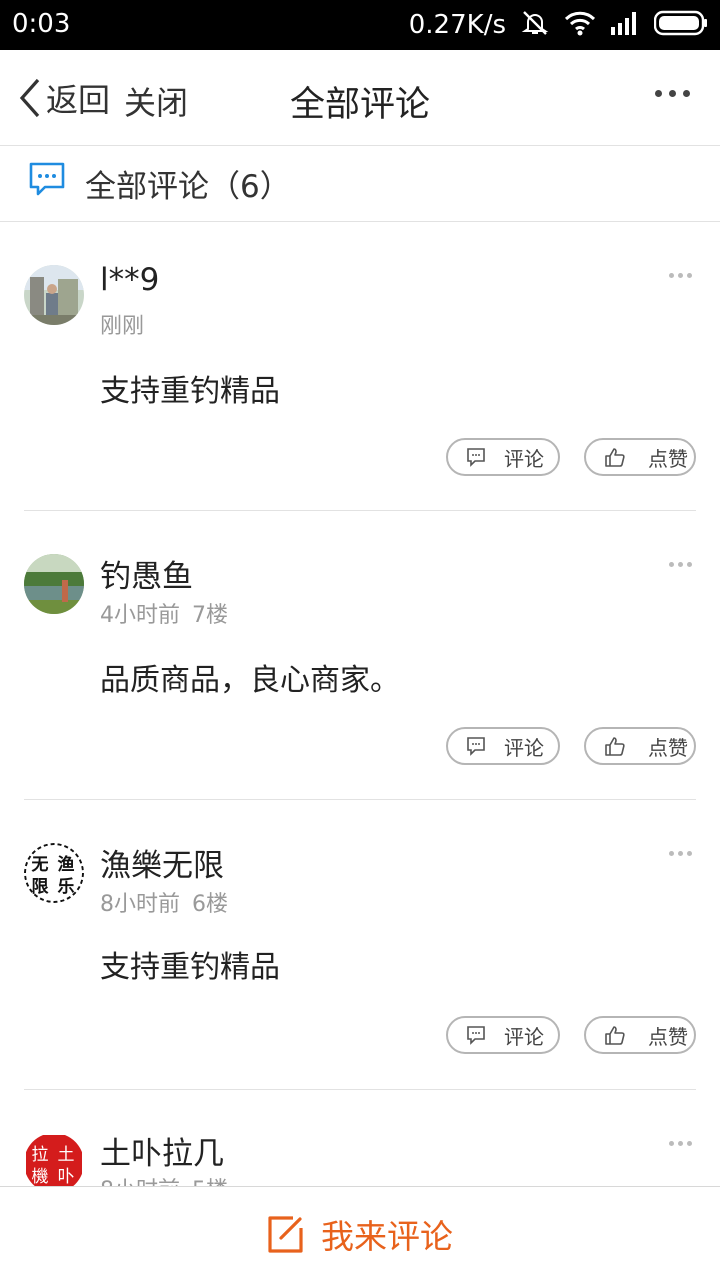 The width and height of the screenshot is (720, 1280). I want to click on comments-header: 全部评论（6）, so click(360, 184).